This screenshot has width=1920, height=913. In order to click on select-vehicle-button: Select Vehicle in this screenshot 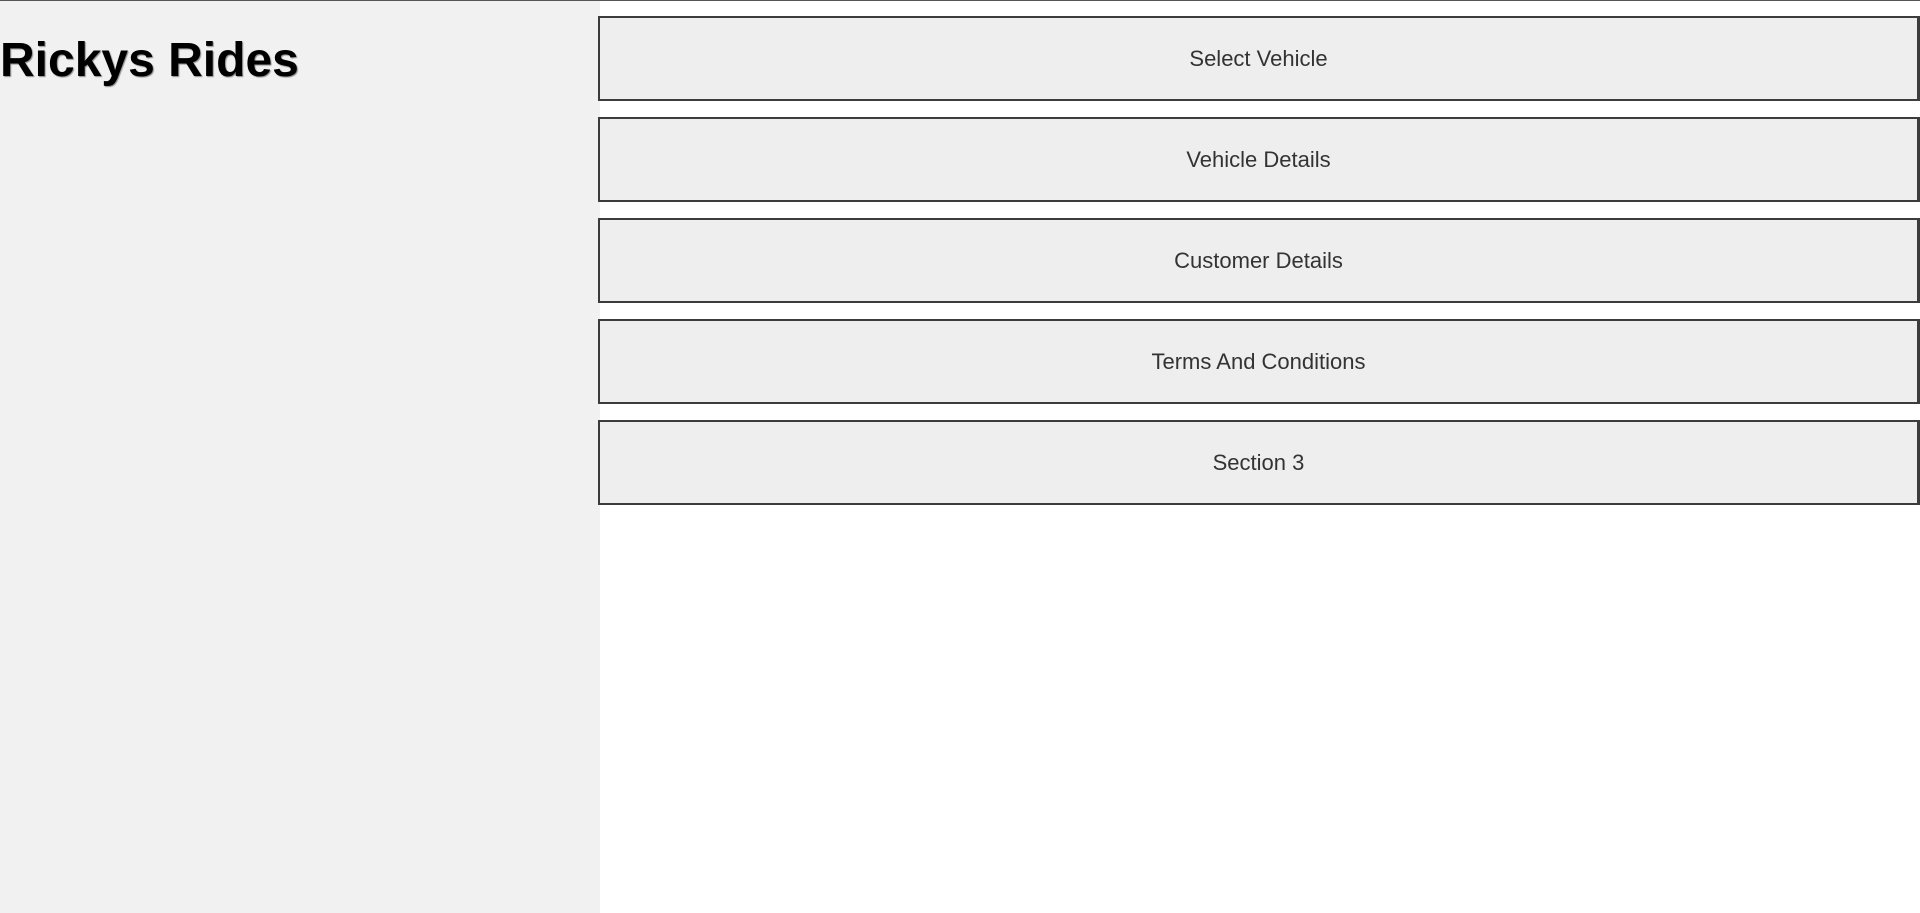, I will do `click(1259, 58)`.